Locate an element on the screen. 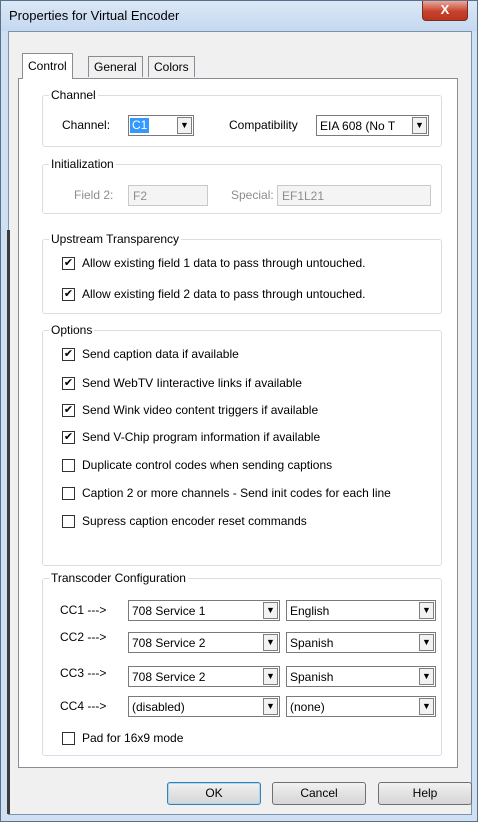 This screenshot has height=822, width=478. option-suppress-reset-checkbox is located at coordinates (68, 521).